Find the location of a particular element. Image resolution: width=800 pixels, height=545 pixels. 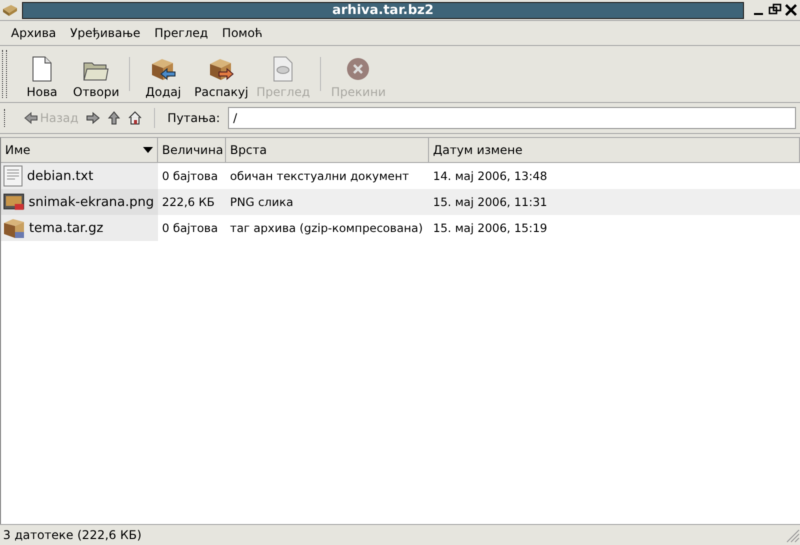

column-header: Величина is located at coordinates (192, 150).